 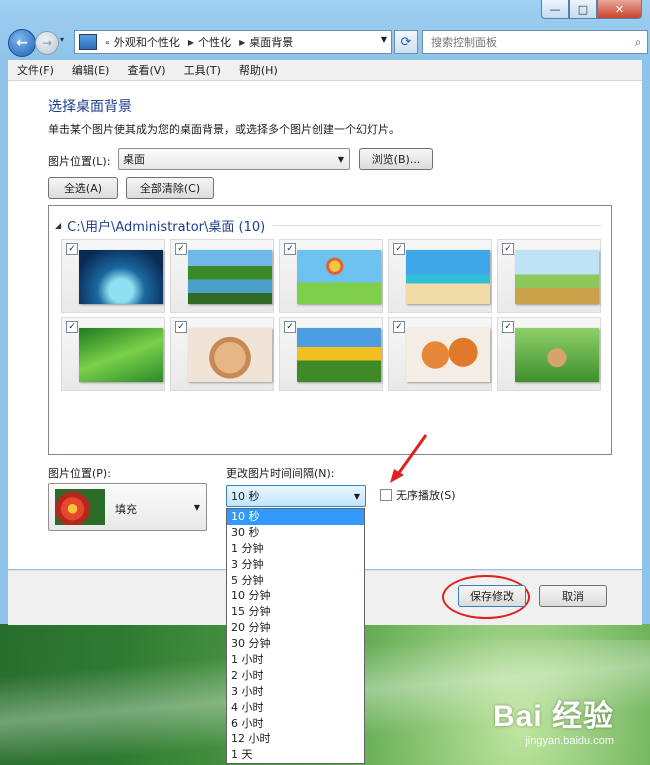 I want to click on interval-option: 1 小时, so click(x=295, y=660).